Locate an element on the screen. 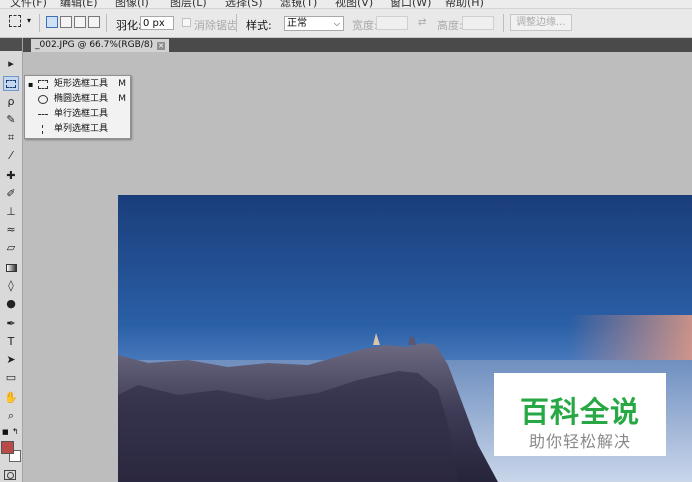 This screenshot has height=482, width=692. pen-tool-icon: ✒ is located at coordinates (11, 323).